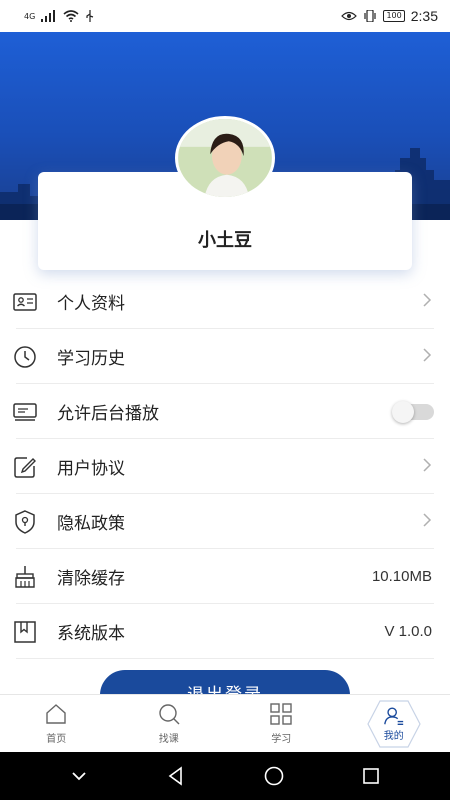 Image resolution: width=450 pixels, height=800 pixels. I want to click on menu-item-system-version: 系统版本 V 1.0.0, so click(225, 631).